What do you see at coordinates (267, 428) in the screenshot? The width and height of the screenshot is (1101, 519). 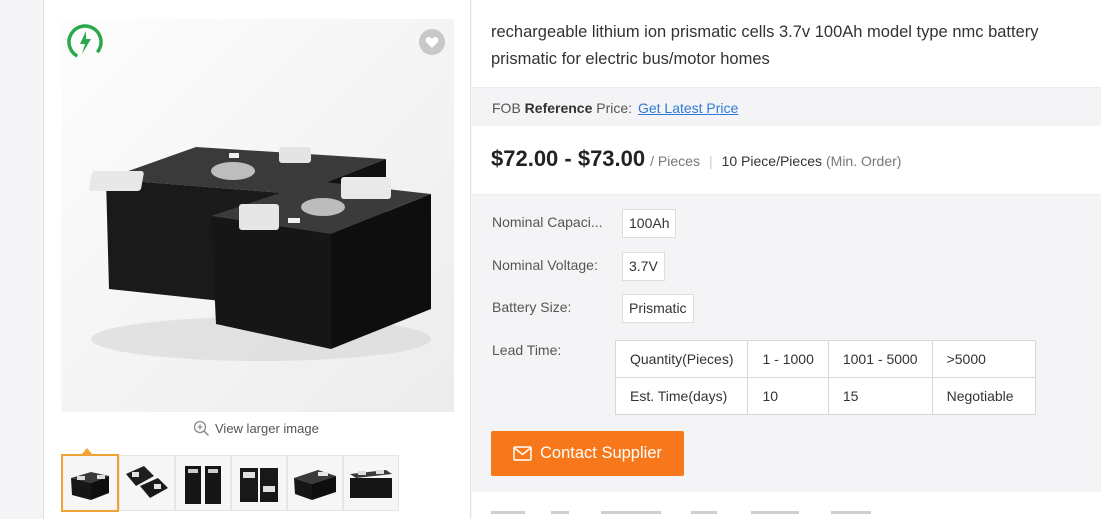 I see `view-larger-label: View larger image` at bounding box center [267, 428].